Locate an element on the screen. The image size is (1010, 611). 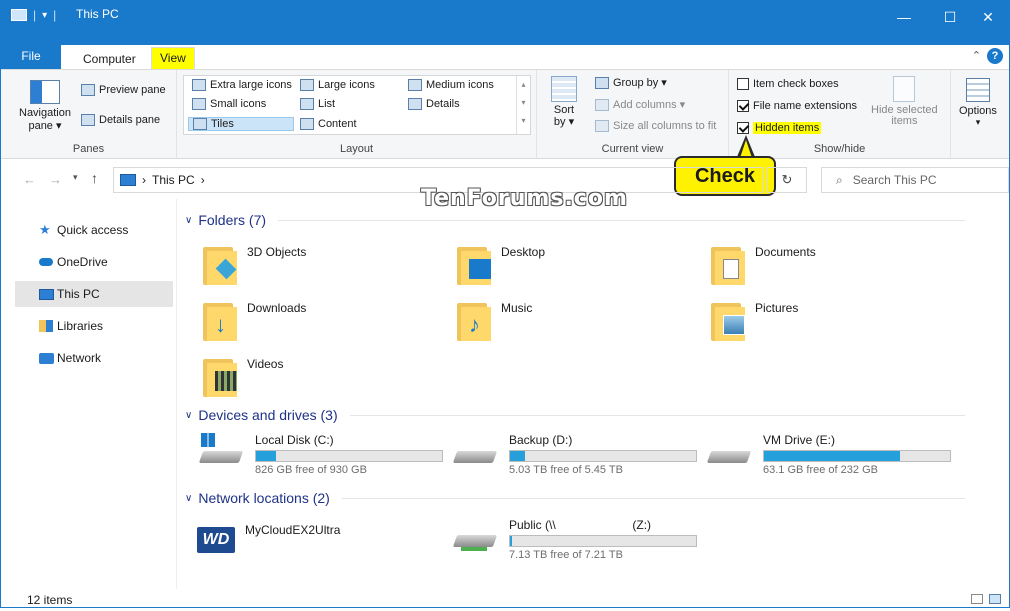
folder-tile-downloads: ↓ Downloads is located at coordinates (254, 321).